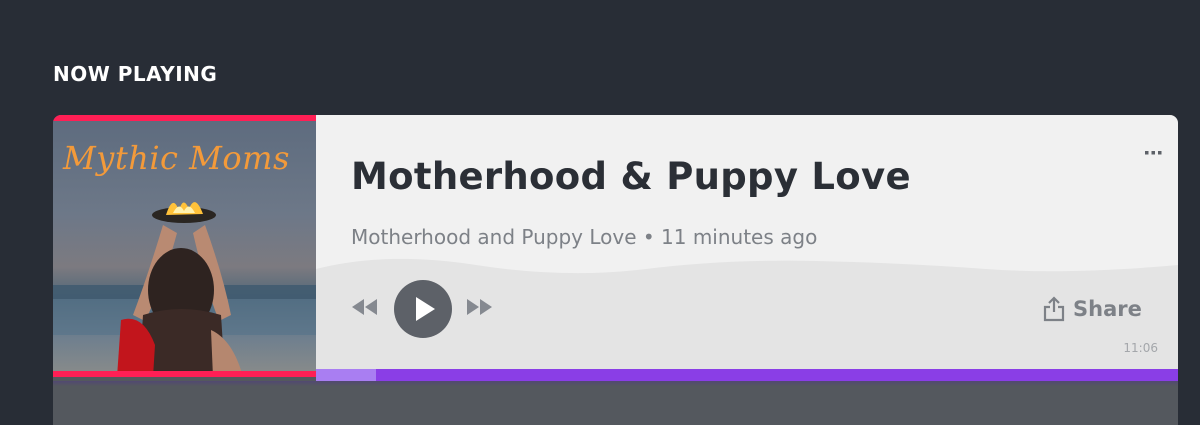  What do you see at coordinates (184, 374) in the screenshot?
I see `artwork-accent-bottom` at bounding box center [184, 374].